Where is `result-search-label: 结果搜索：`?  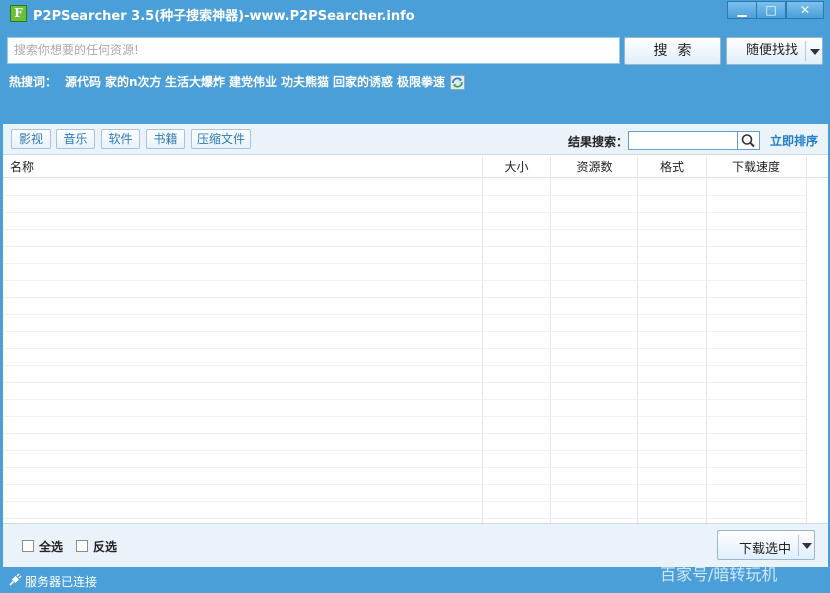
result-search-label: 结果搜索： is located at coordinates (598, 142).